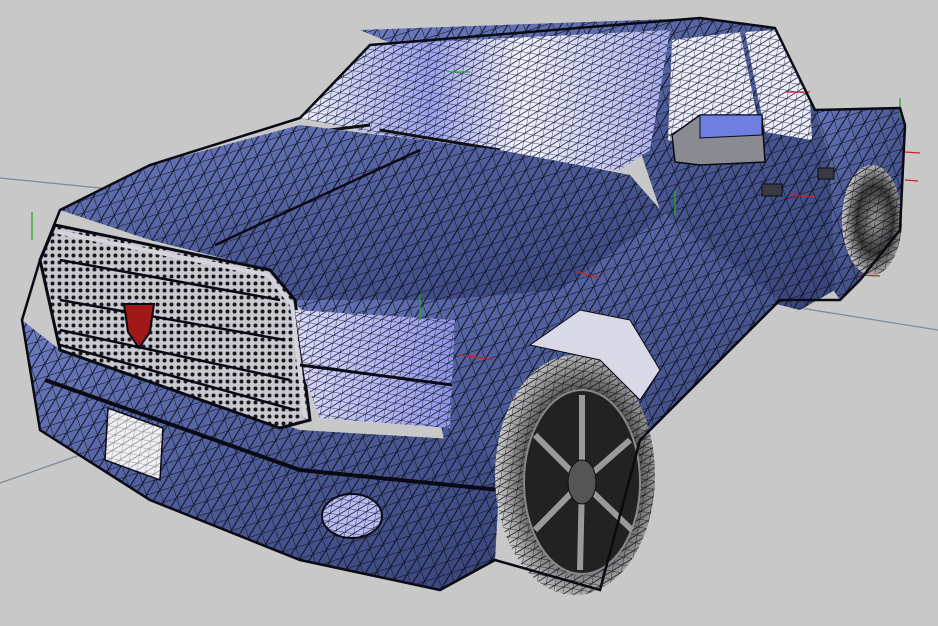  What do you see at coordinates (375, 369) in the screenshot?
I see `headlight` at bounding box center [375, 369].